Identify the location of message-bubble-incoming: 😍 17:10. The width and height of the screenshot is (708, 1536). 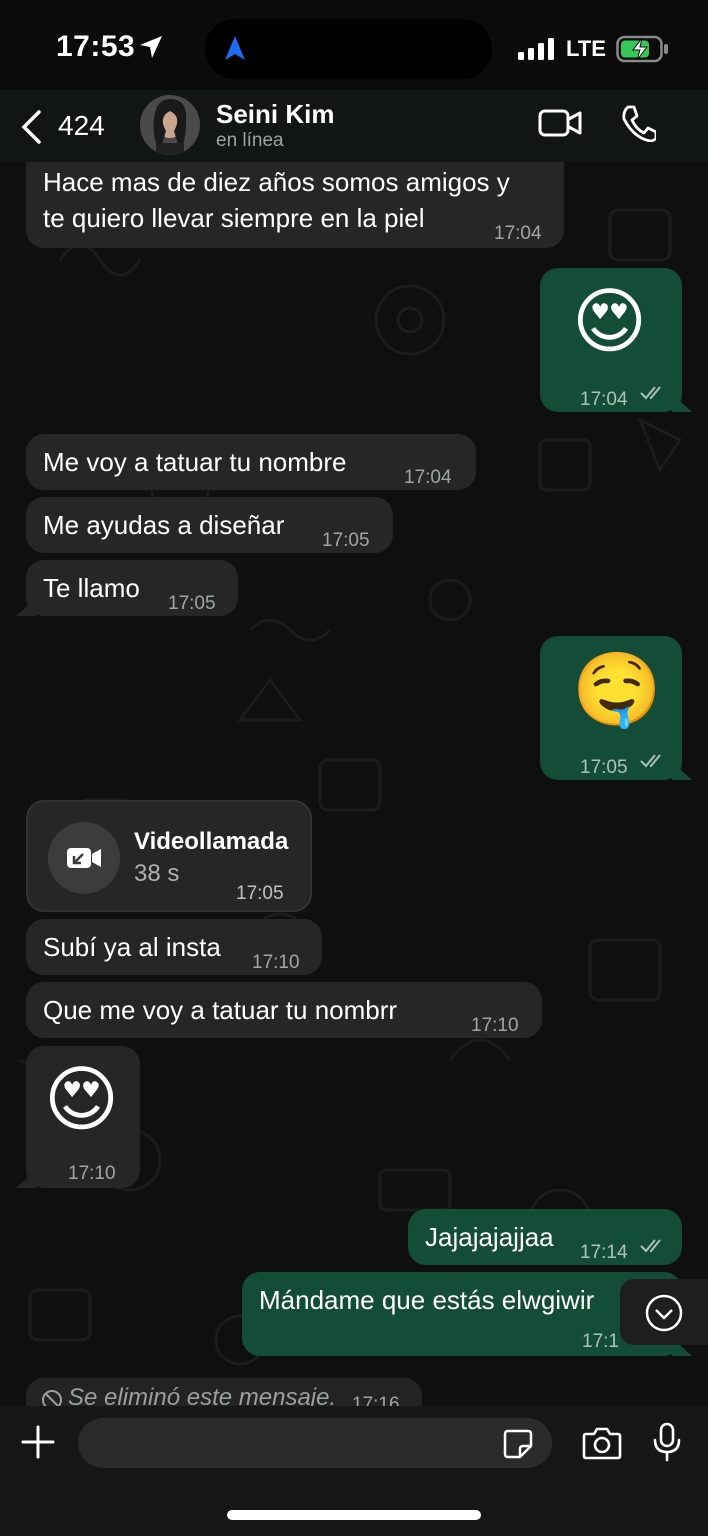
(83, 1117).